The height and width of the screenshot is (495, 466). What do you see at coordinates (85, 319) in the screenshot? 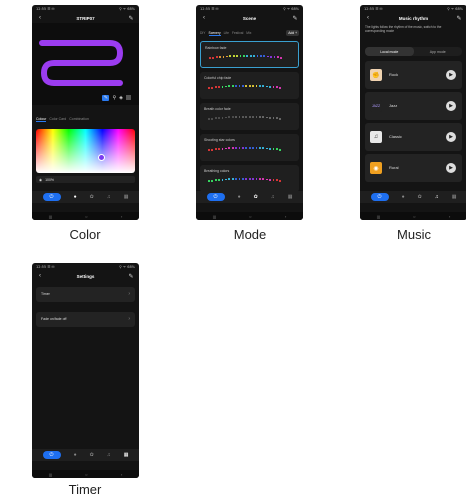
I see `fade-row: Fade on/fade off ›` at bounding box center [85, 319].